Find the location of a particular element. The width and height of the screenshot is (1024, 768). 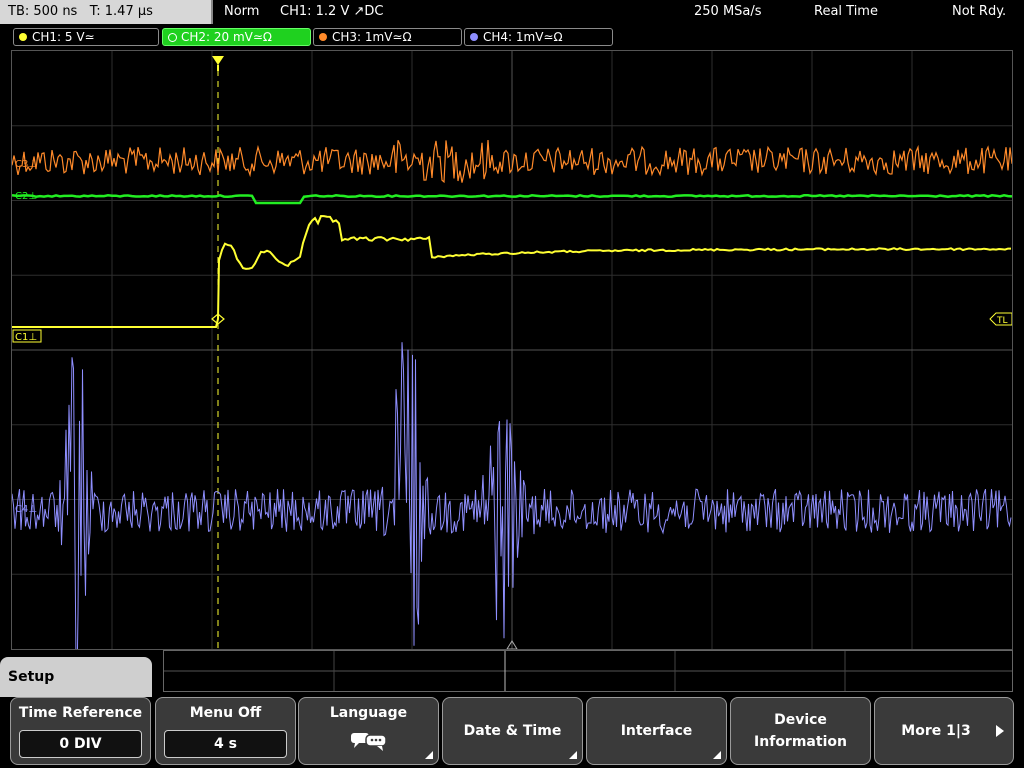

time-reference-value: 0 DIV is located at coordinates (80, 744).